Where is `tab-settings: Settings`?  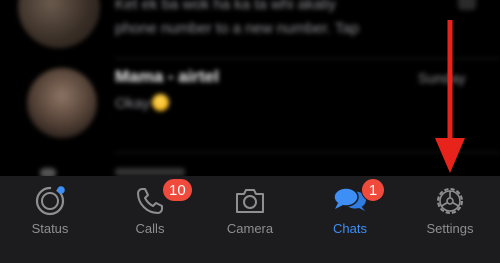 tab-settings: Settings is located at coordinates (450, 219).